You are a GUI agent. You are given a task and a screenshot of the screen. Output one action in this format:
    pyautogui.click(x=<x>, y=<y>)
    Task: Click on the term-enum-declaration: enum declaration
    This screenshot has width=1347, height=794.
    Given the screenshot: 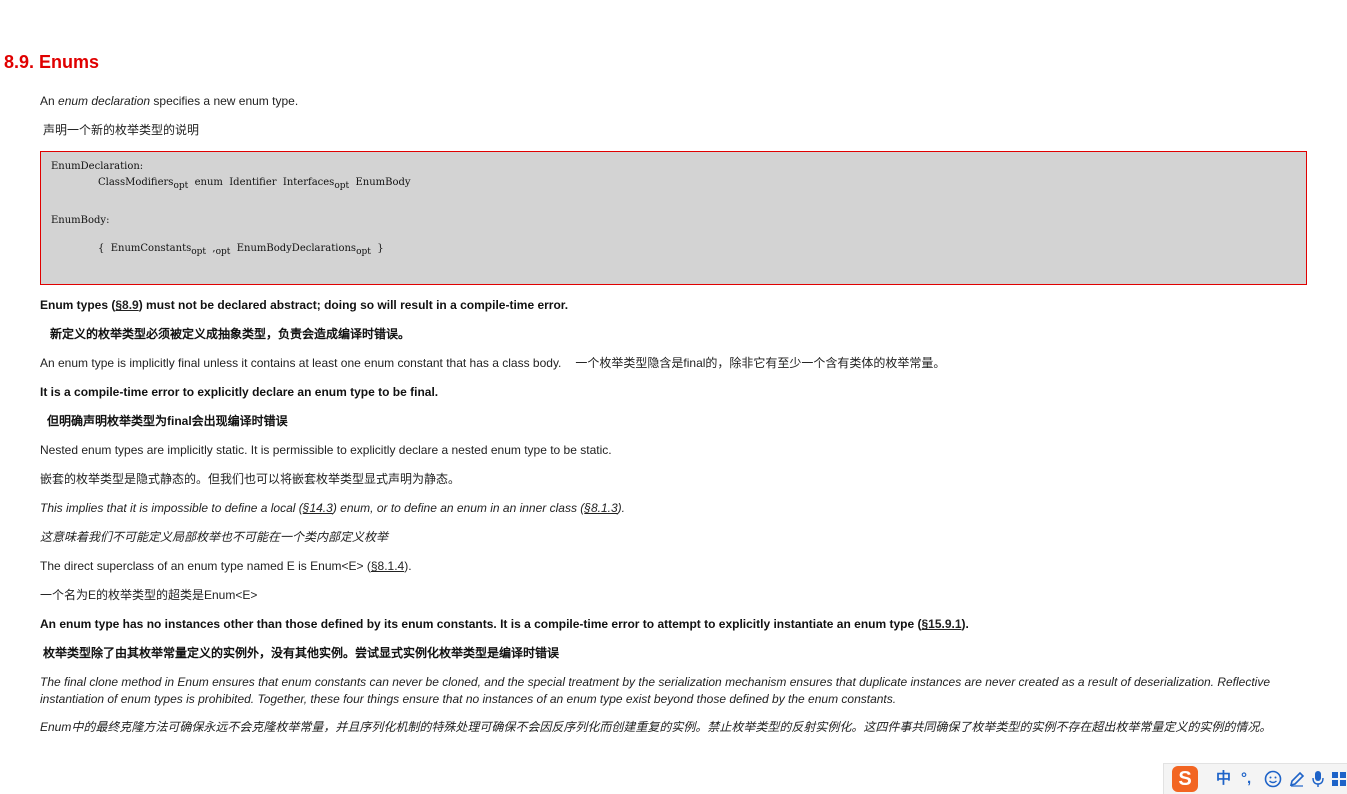 What is the action you would take?
    pyautogui.click(x=104, y=101)
    